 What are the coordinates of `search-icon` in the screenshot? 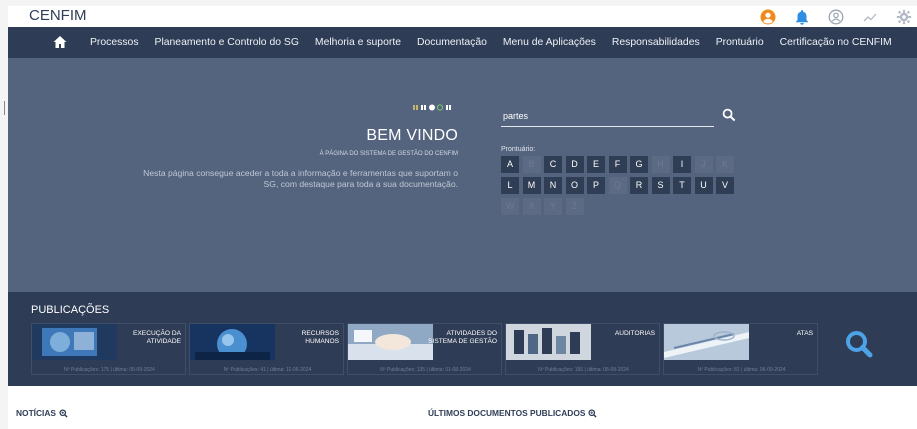 It's located at (730, 116).